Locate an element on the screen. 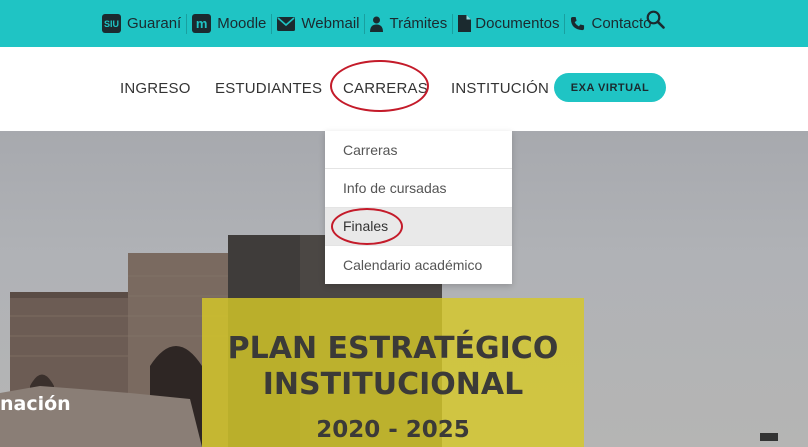 The height and width of the screenshot is (447, 808). link-guarani: SIU Guaraní is located at coordinates (141, 23).